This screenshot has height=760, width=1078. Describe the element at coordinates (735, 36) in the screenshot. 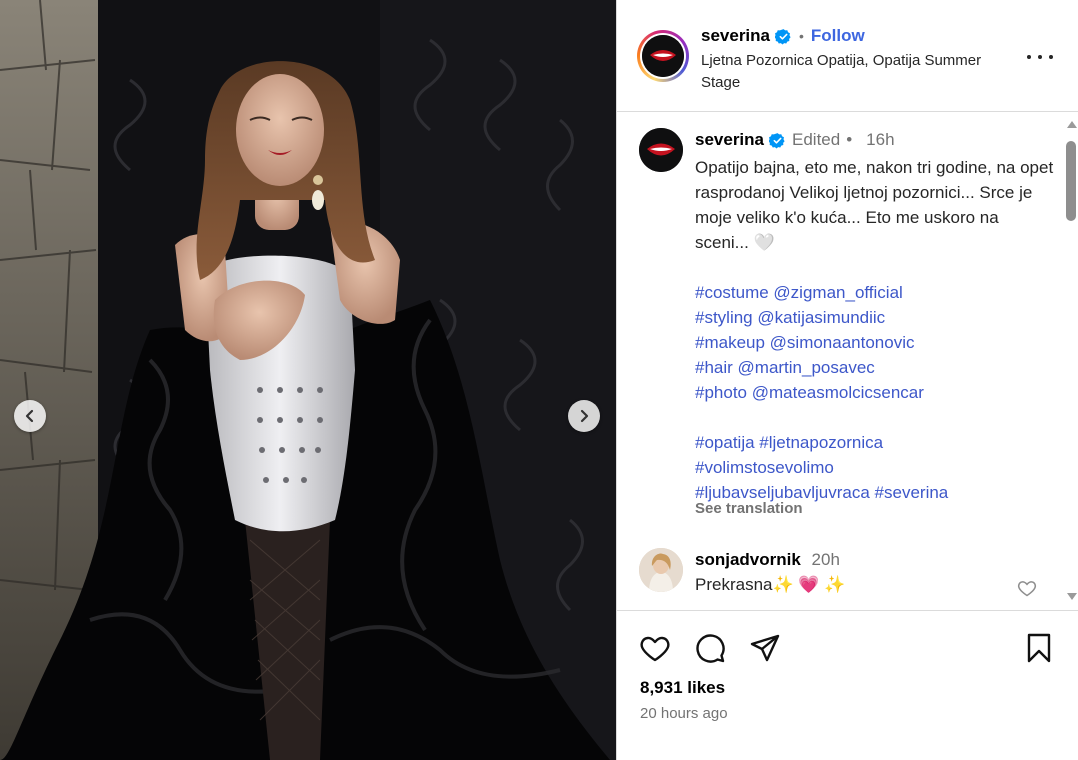

I see `author-username: severina` at that location.